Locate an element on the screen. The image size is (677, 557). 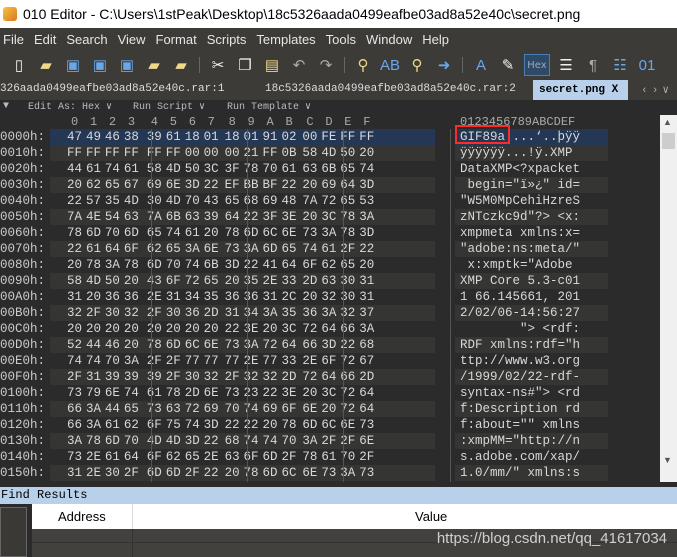
hex-byte: 34 is located at coordinates (251, 313).